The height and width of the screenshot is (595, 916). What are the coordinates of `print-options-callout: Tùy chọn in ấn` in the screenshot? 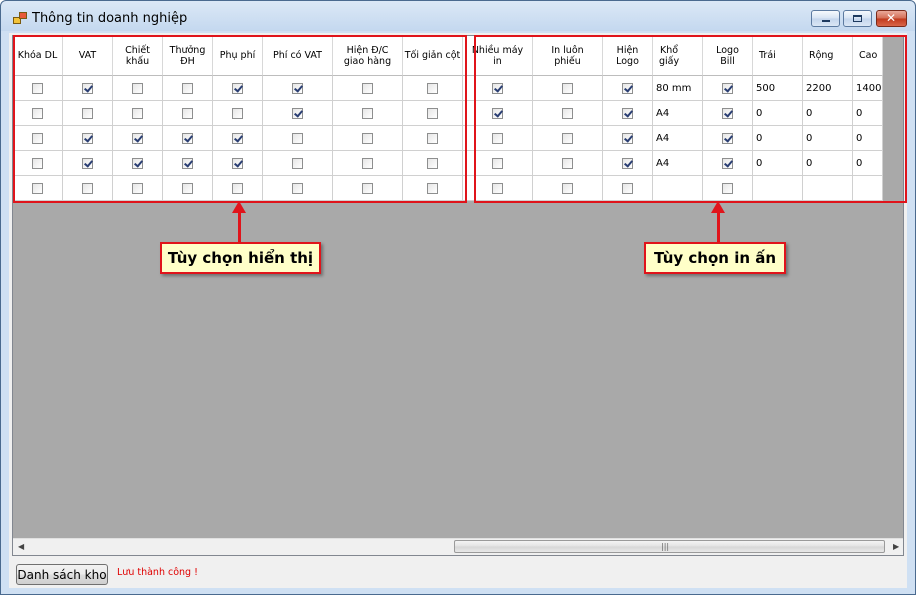 It's located at (715, 258).